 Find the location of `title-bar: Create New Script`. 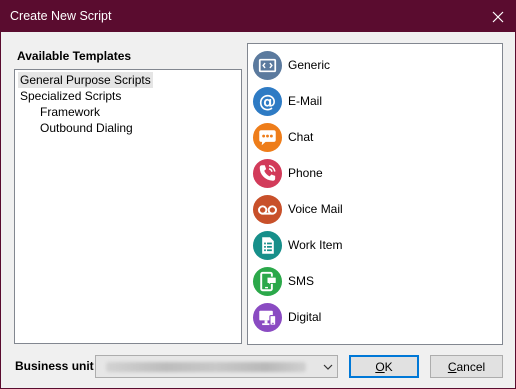

title-bar: Create New Script is located at coordinates (258, 16).